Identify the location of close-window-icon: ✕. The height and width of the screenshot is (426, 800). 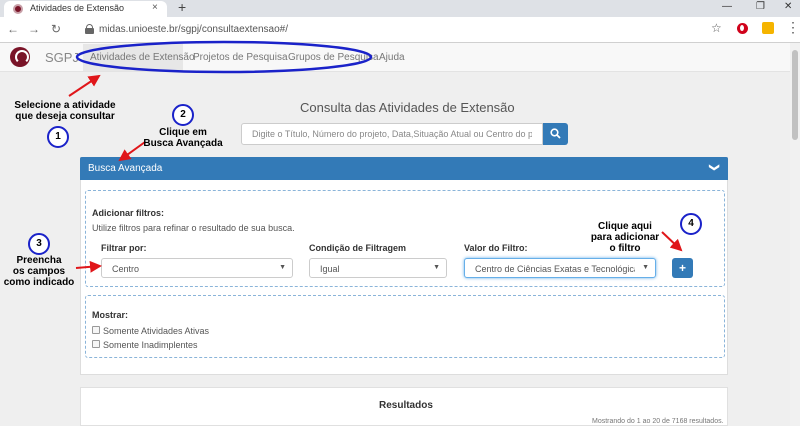
(788, 6).